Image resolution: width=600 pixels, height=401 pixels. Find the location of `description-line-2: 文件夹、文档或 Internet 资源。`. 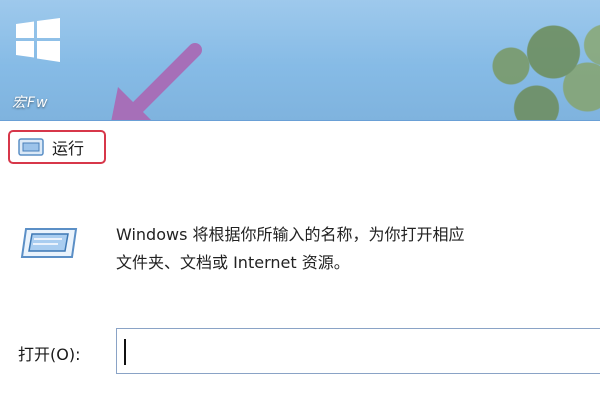

description-line-2: 文件夹、文档或 Internet 资源。 is located at coordinates (233, 262).